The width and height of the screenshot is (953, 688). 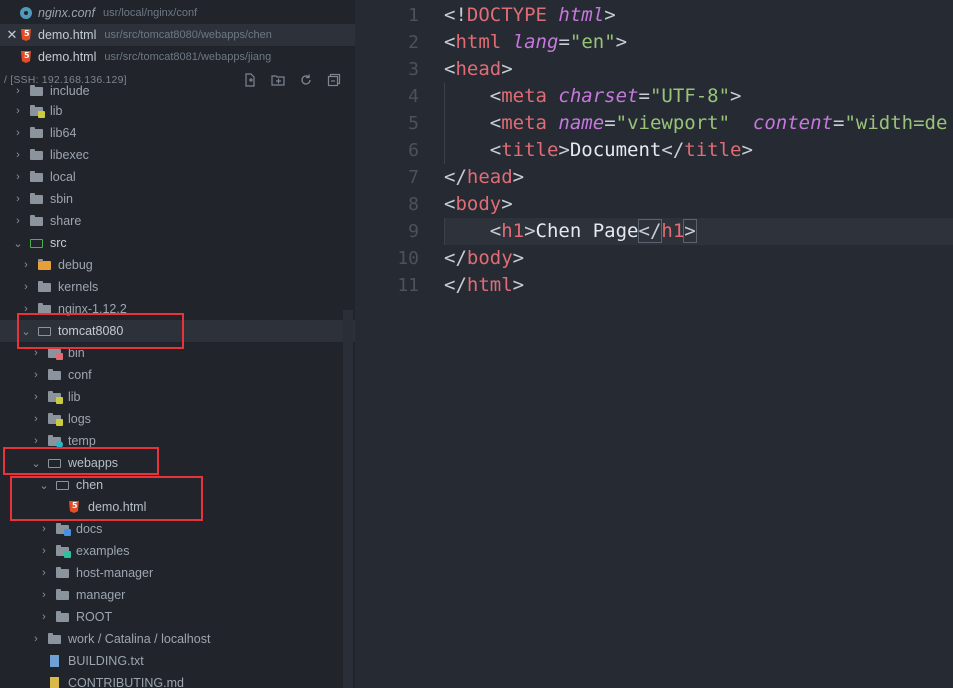 What do you see at coordinates (76, 353) in the screenshot?
I see `tree-item-label: bin` at bounding box center [76, 353].